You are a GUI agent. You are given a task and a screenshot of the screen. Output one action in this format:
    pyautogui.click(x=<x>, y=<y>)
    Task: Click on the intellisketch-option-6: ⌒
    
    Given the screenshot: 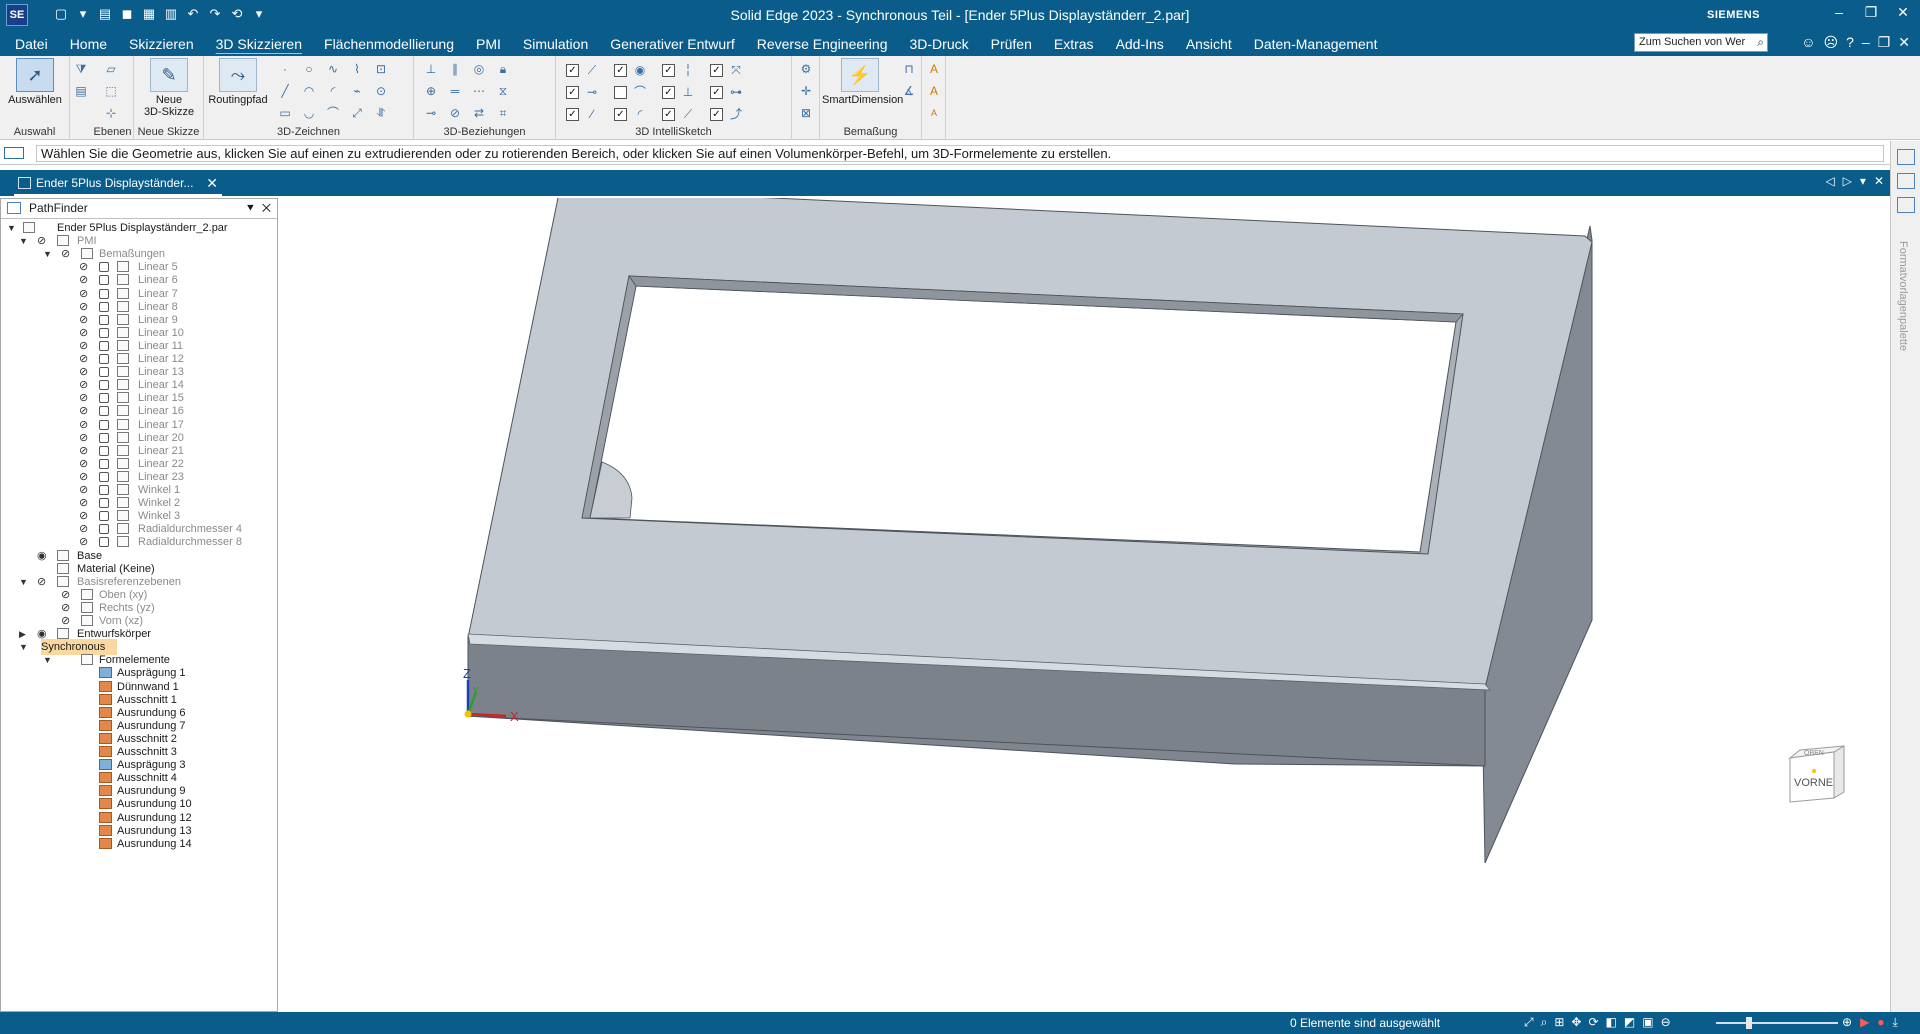 What is the action you would take?
    pyautogui.click(x=636, y=92)
    